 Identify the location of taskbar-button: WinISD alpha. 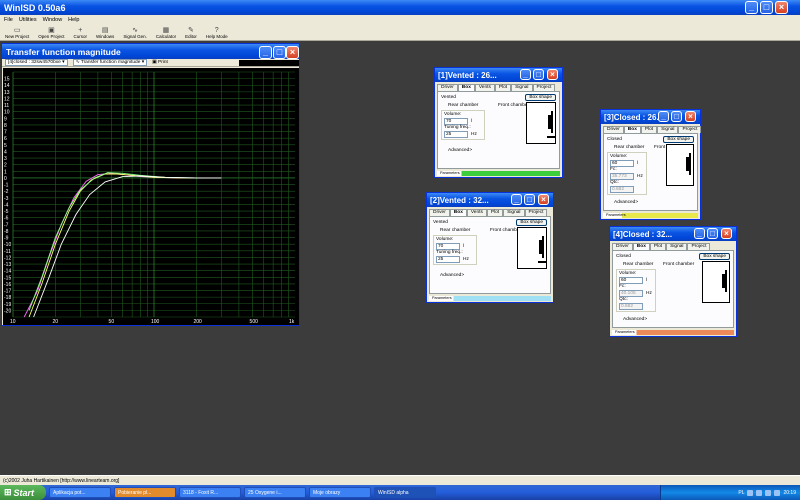
(405, 492).